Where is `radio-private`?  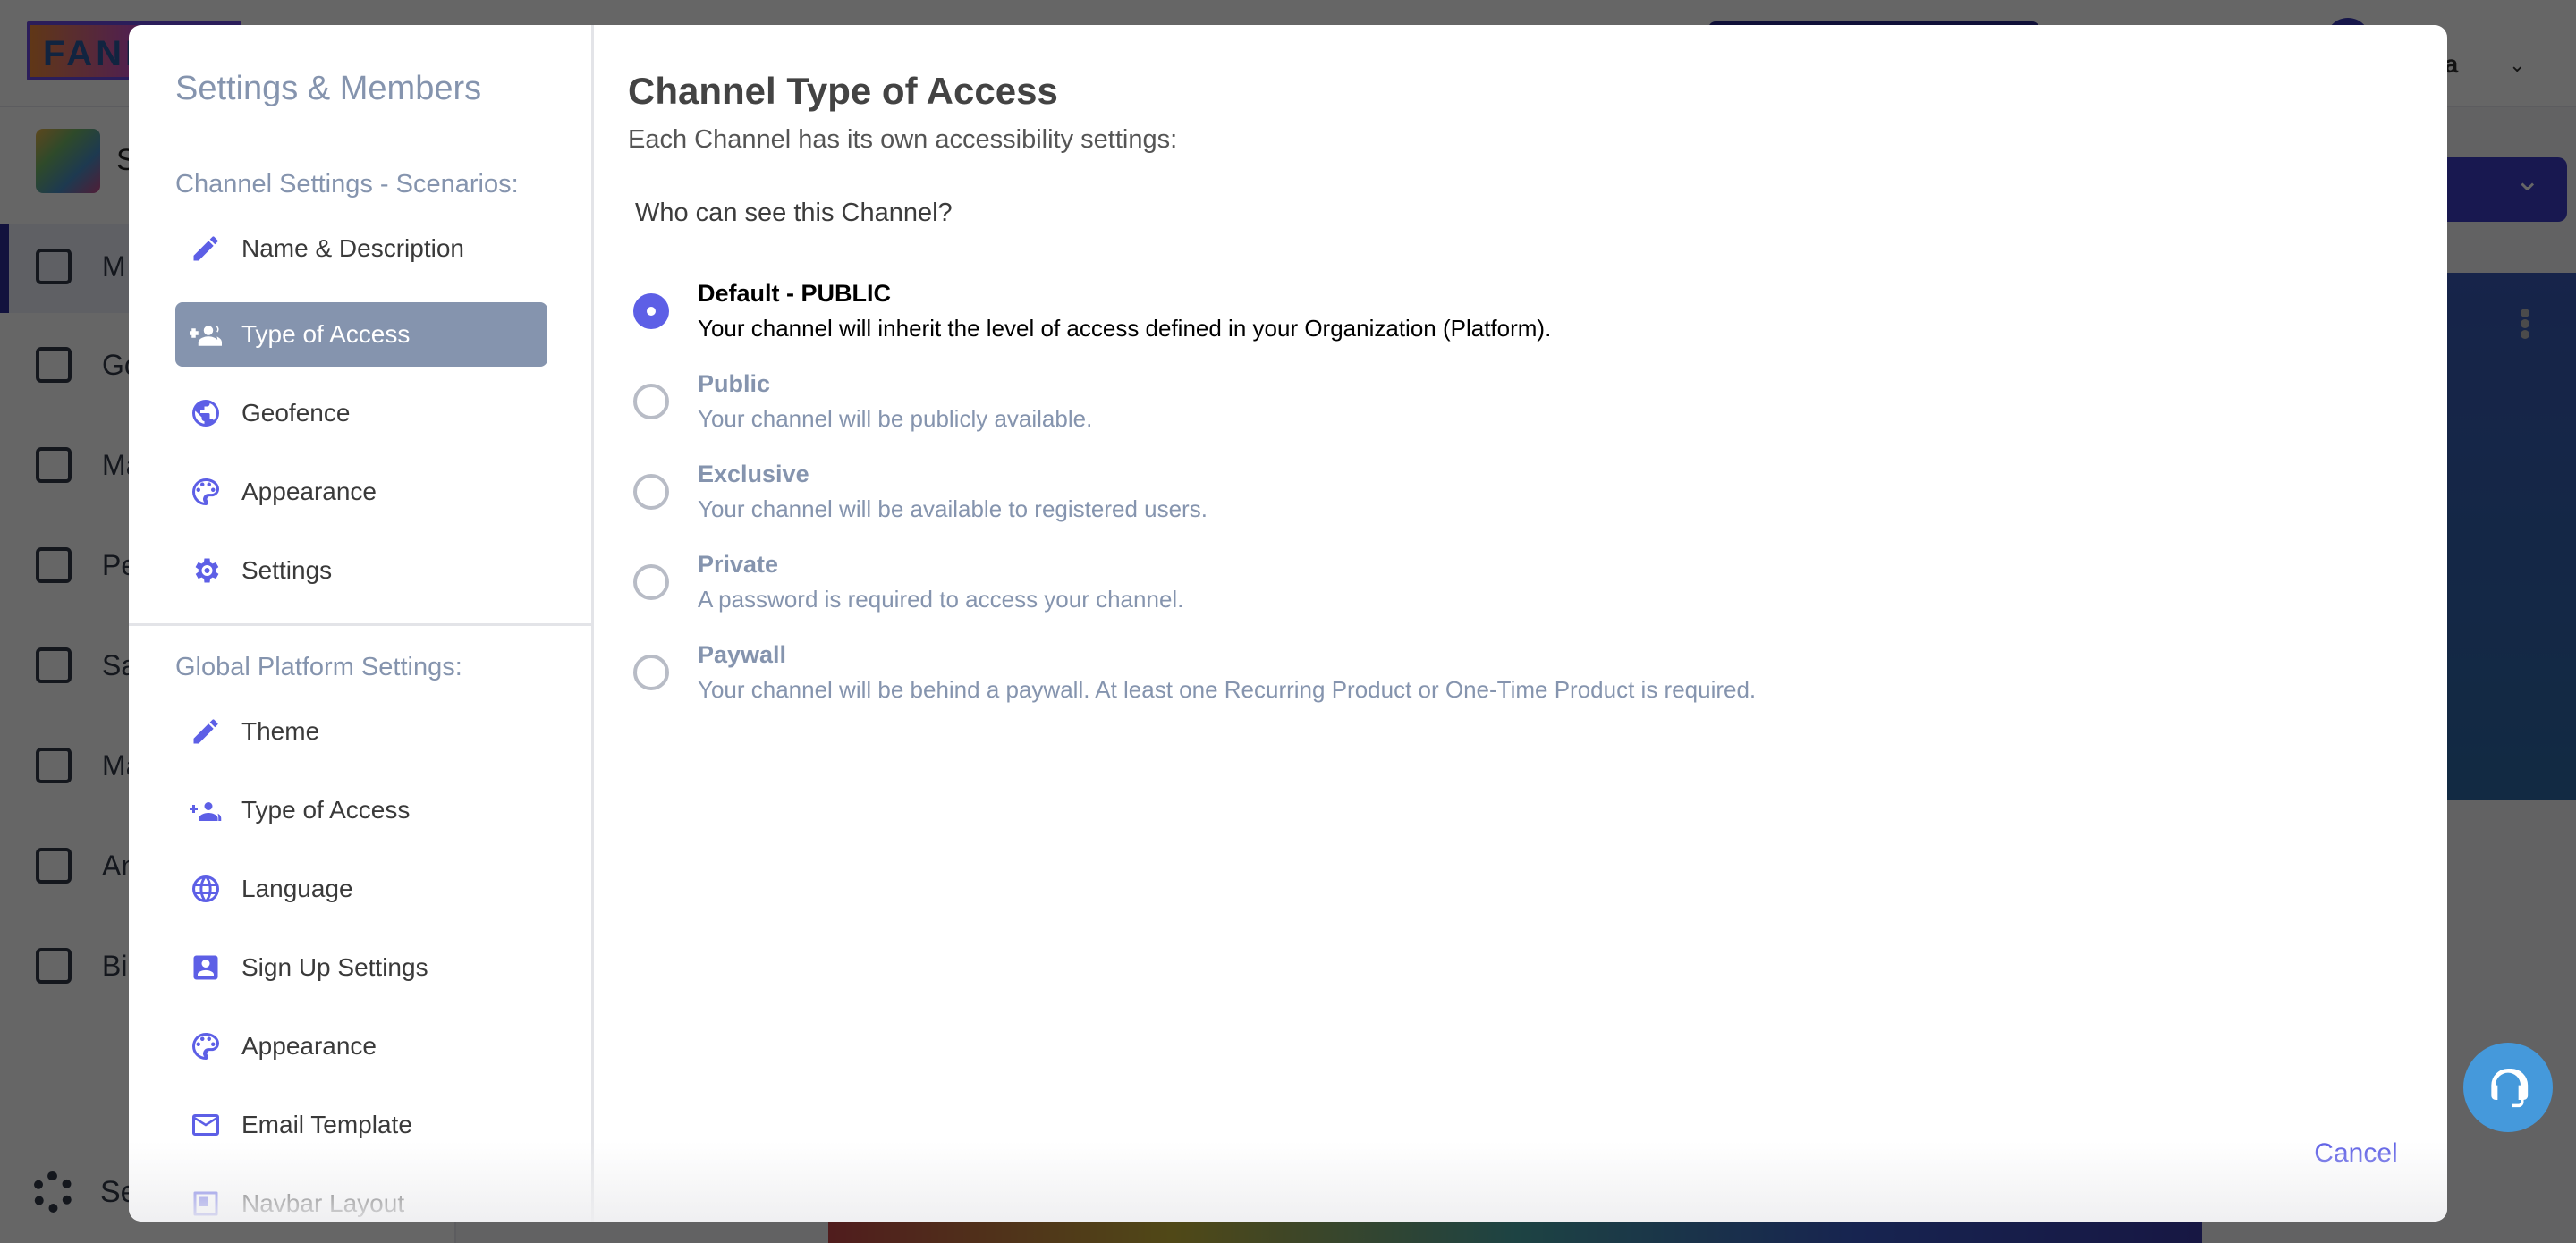
radio-private is located at coordinates (651, 582).